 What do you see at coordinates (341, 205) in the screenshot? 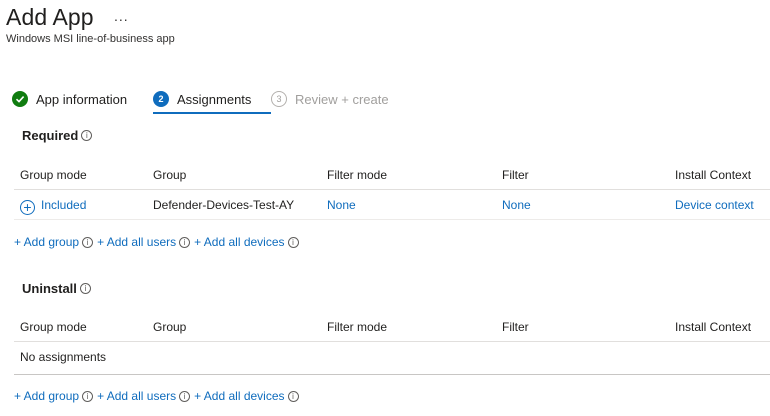
I see `filter-mode-link: None` at bounding box center [341, 205].